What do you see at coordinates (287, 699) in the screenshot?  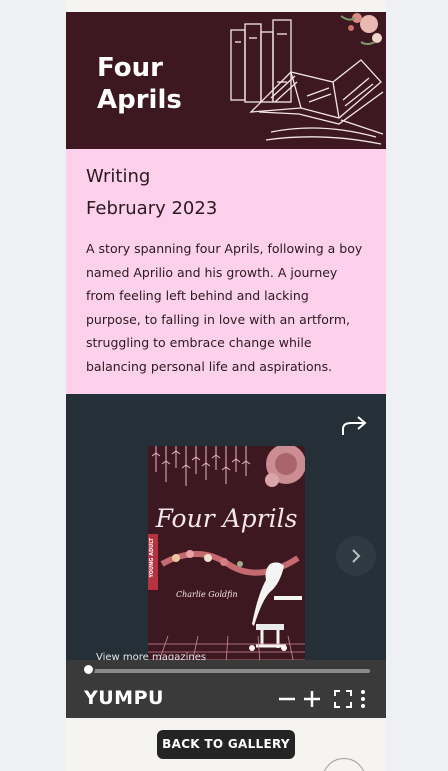 I see `zoom-out-icon` at bounding box center [287, 699].